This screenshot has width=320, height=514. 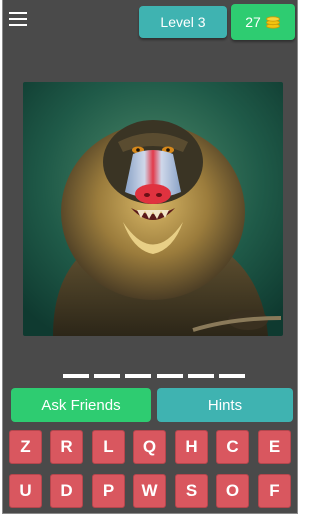 I want to click on answer-slots, so click(x=154, y=376).